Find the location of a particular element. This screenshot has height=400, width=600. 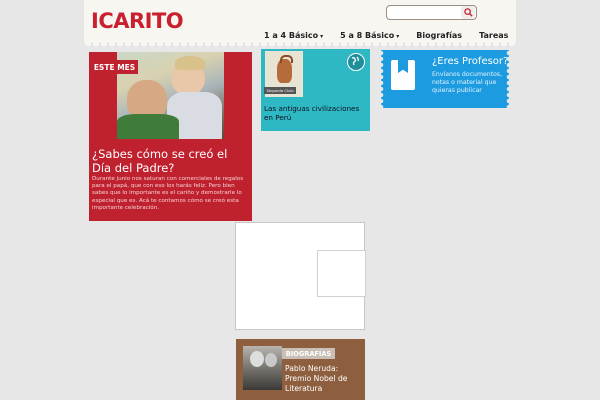

ad-inner-frame is located at coordinates (341, 273).